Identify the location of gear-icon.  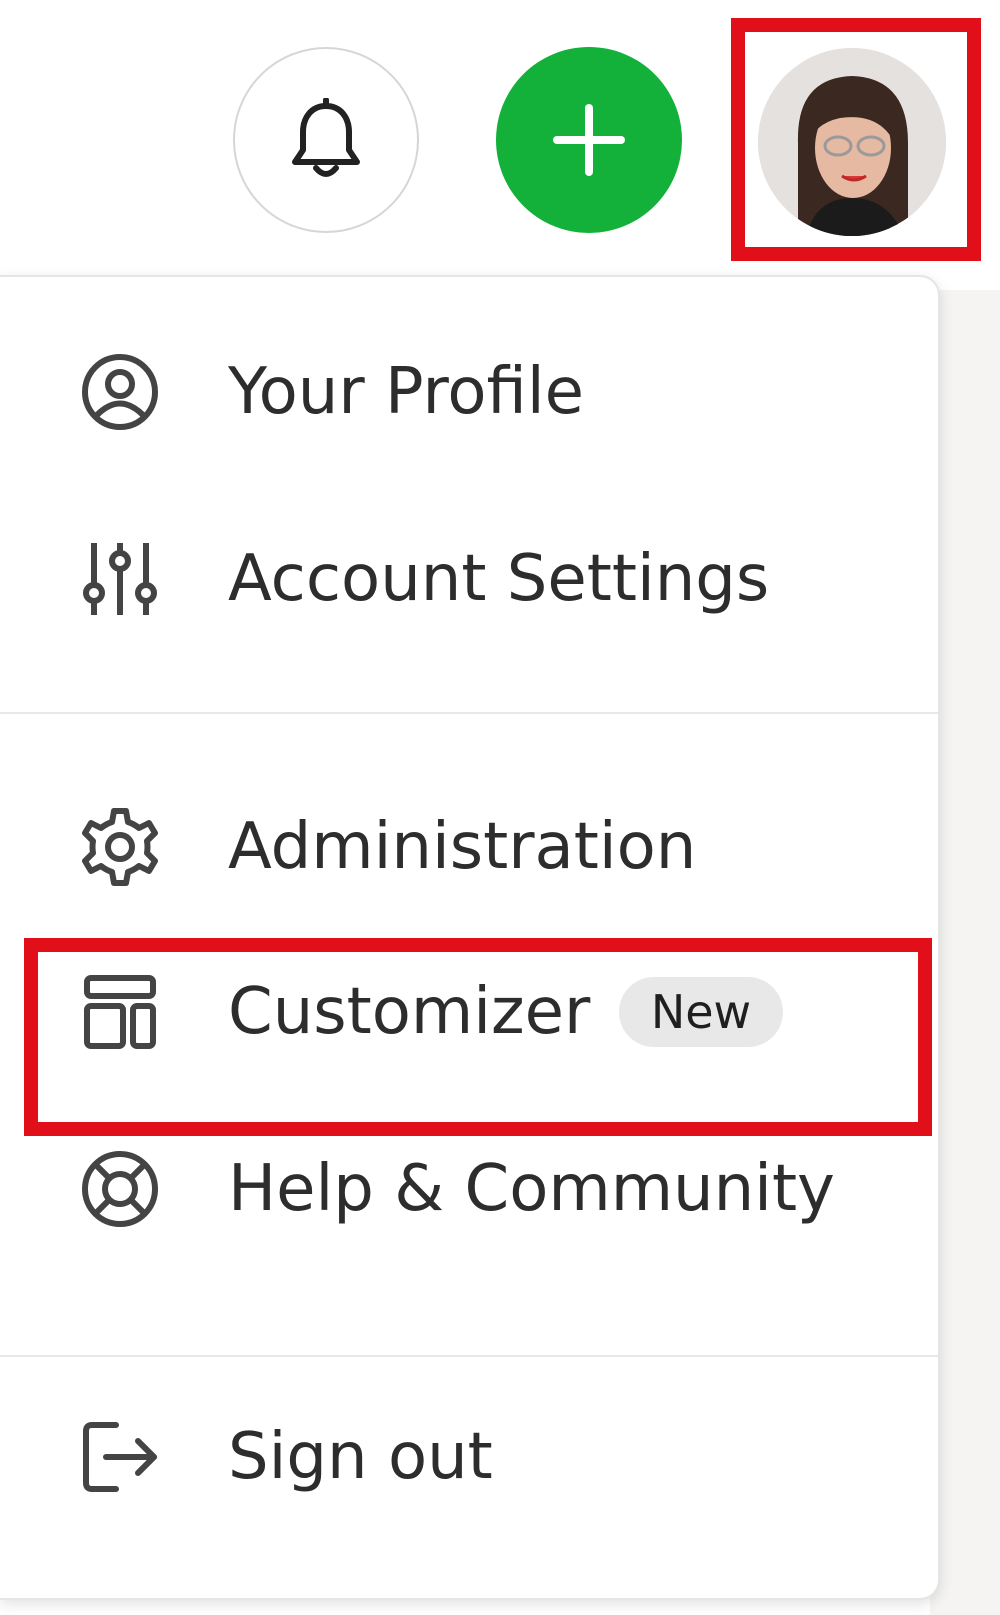
(120, 847).